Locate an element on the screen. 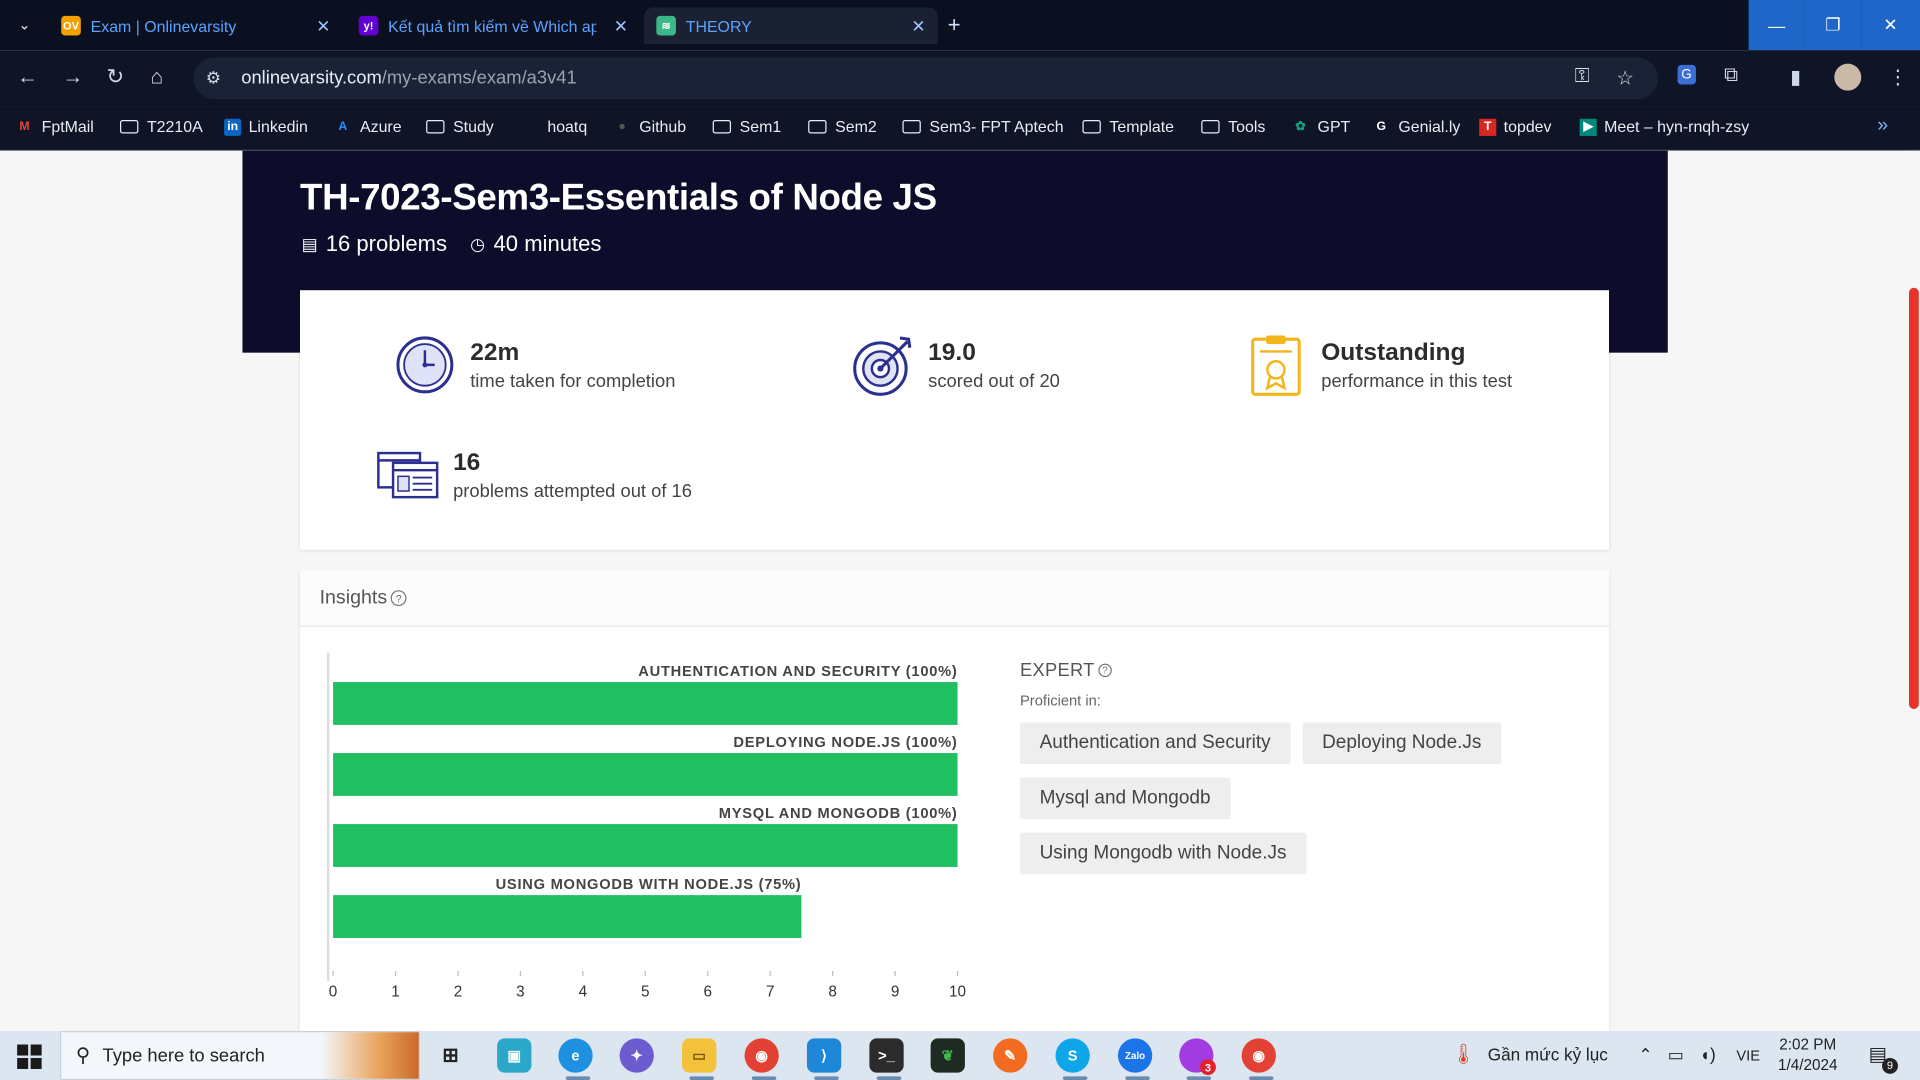 Image resolution: width=1920 pixels, height=1080 pixels. restore-icon: ❐ is located at coordinates (1833, 25).